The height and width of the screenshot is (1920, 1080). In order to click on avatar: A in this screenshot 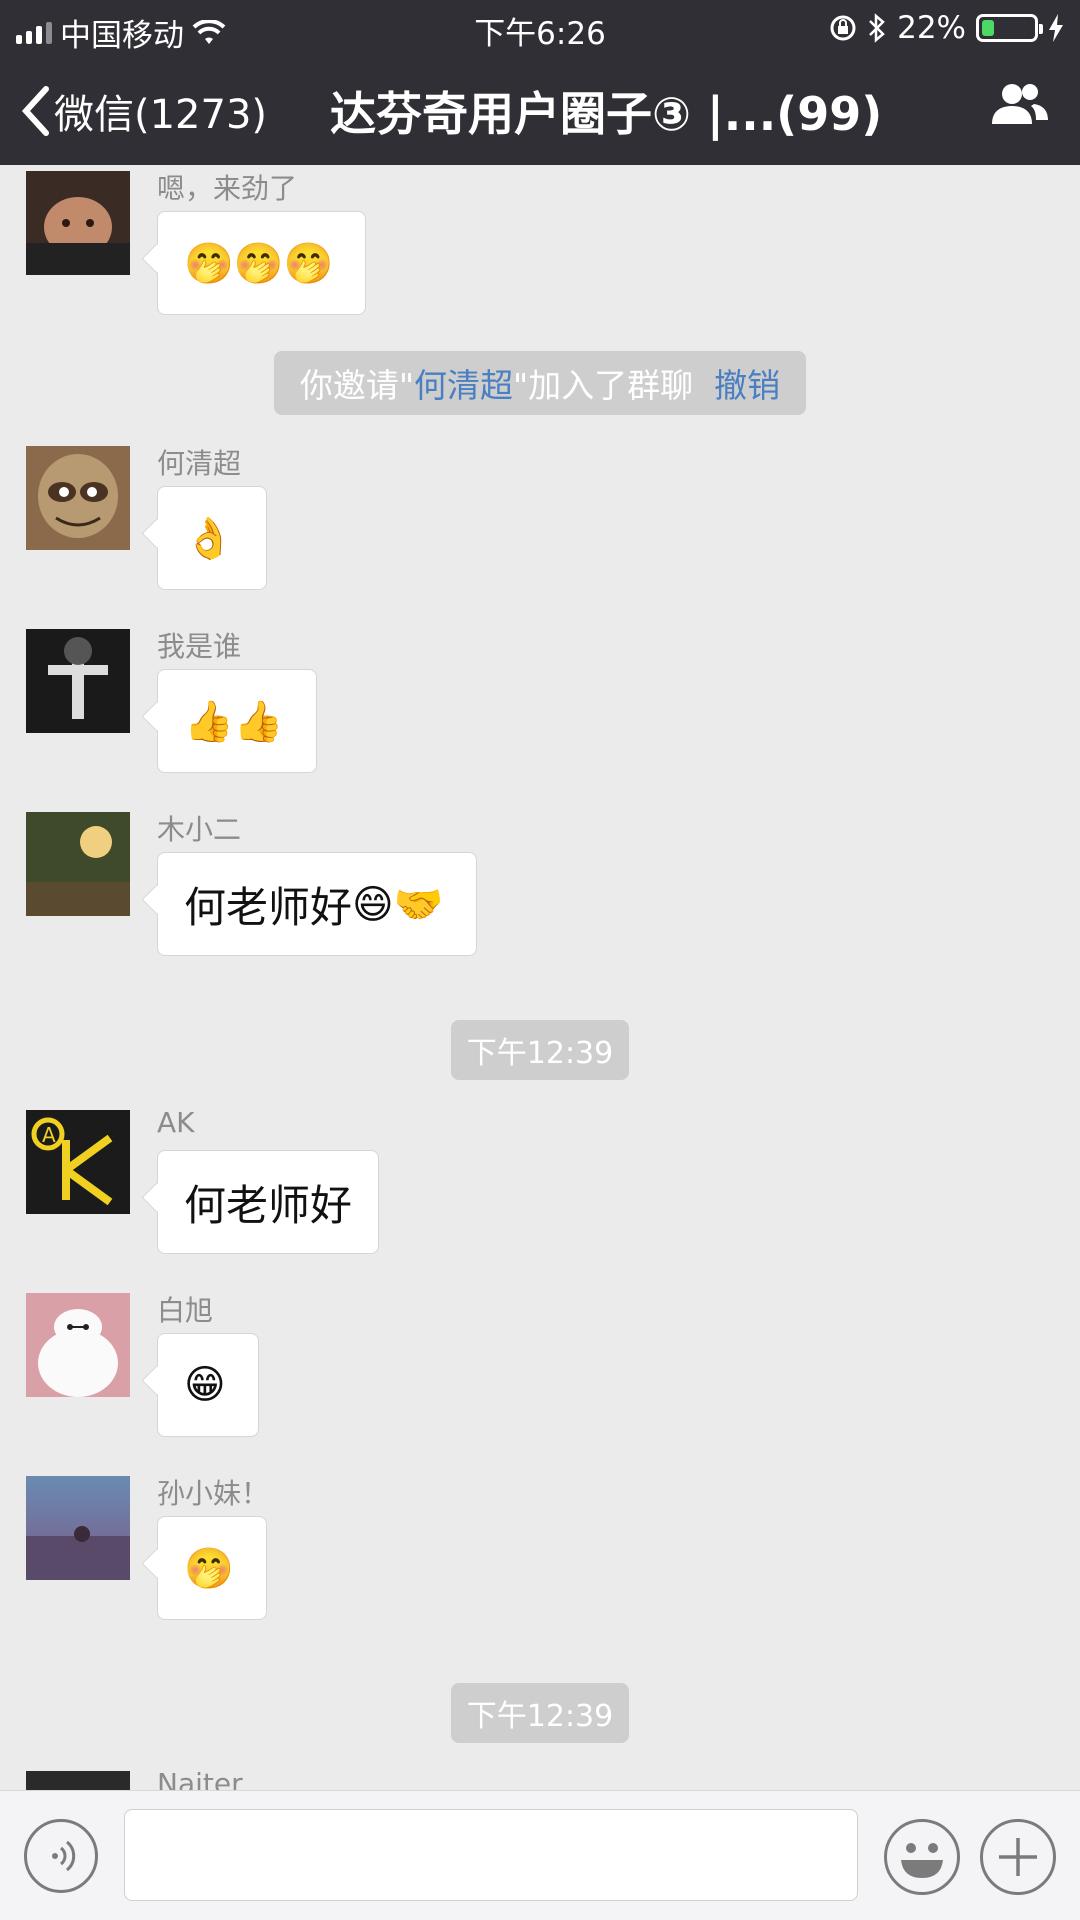, I will do `click(78, 1162)`.